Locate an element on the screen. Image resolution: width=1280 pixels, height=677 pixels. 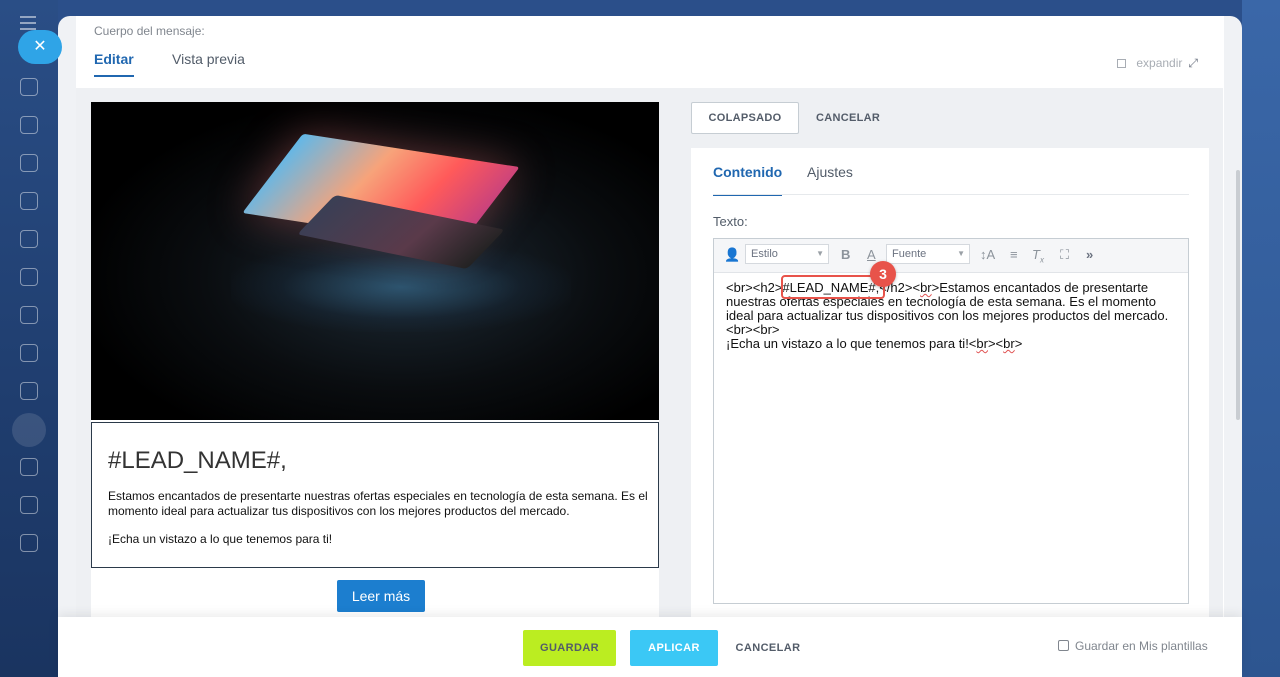
left-sidebar is located at coordinates (29, 338).